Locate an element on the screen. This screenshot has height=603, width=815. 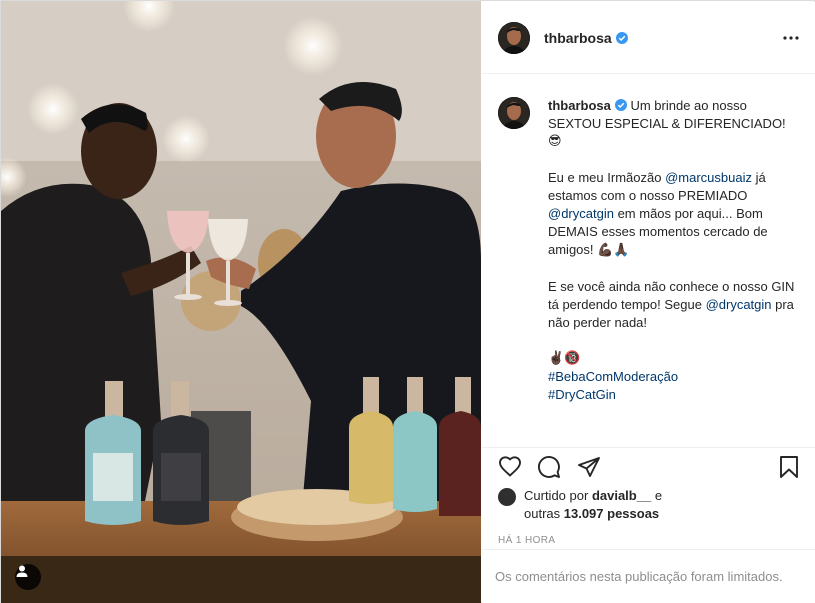
share-button is located at coordinates (589, 467).